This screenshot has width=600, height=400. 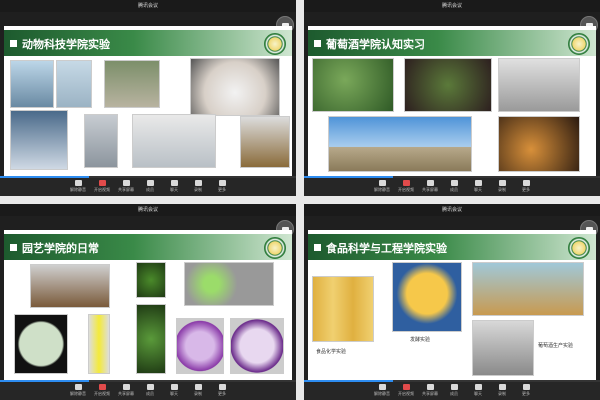 I want to click on slide-title: 葡萄酒学院认知实习, so click(x=375, y=44).